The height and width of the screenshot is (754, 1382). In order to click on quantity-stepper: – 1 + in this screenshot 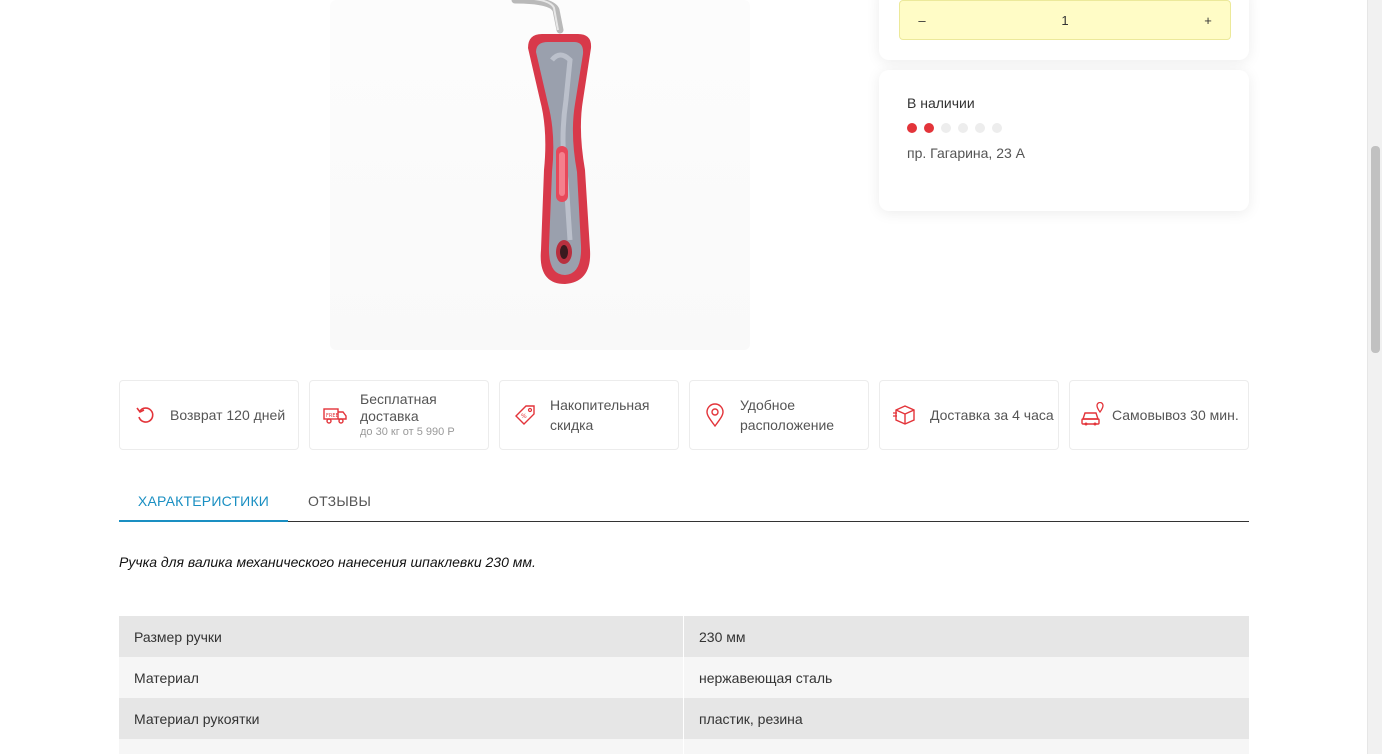, I will do `click(1065, 20)`.